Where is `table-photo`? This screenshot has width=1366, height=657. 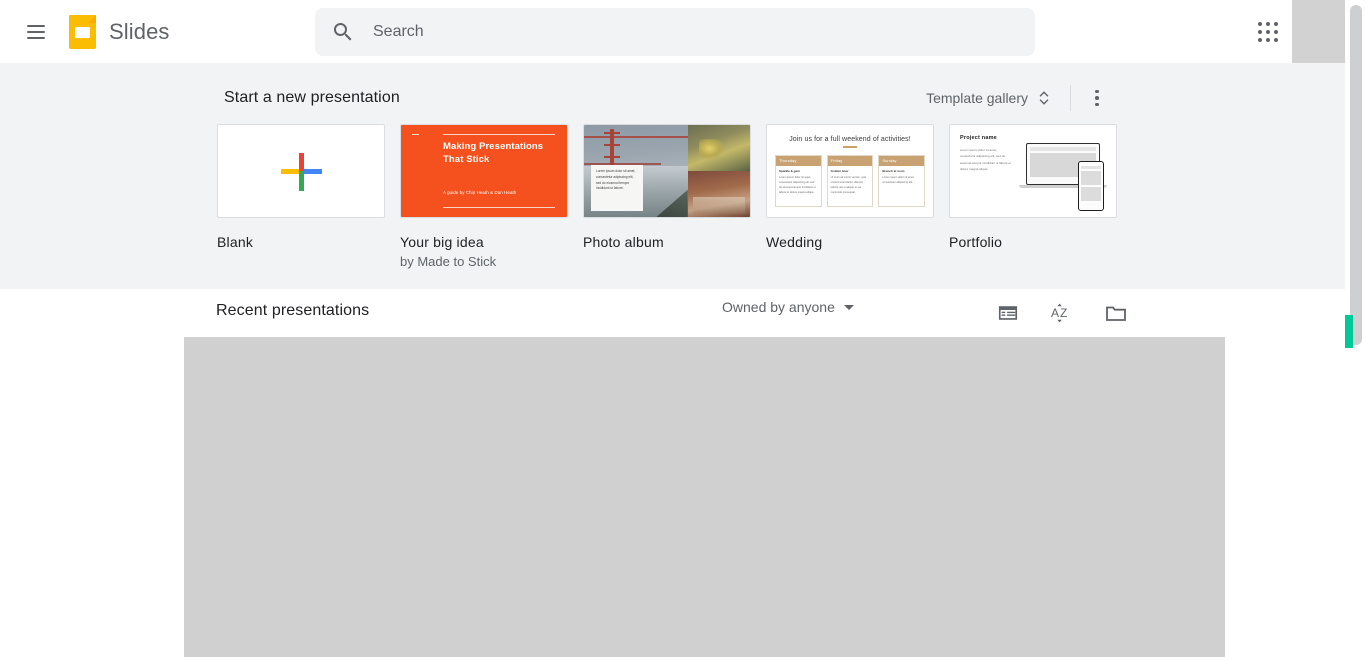 table-photo is located at coordinates (718, 194).